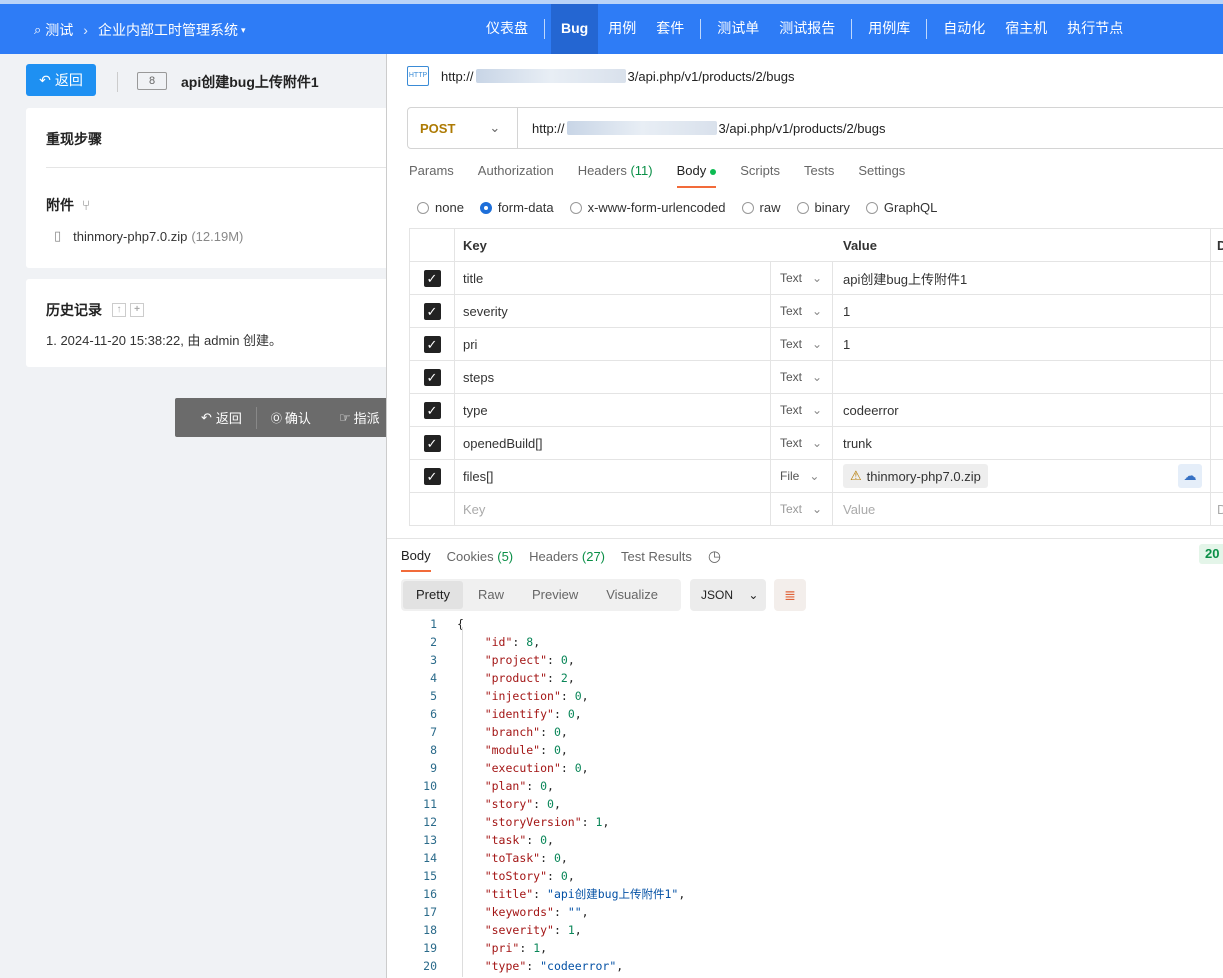 This screenshot has height=978, width=1223. I want to click on view-raw: Raw, so click(491, 595).